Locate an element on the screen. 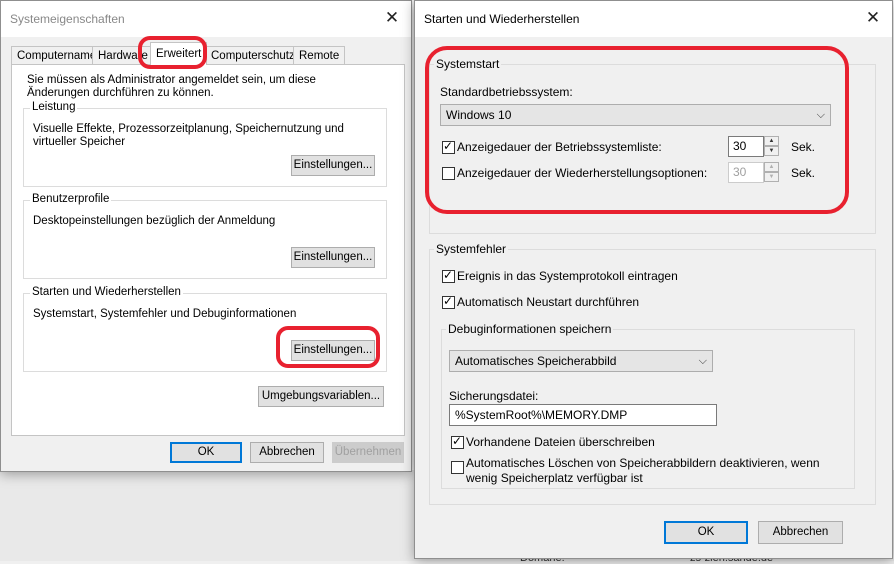  debug-type-value: Automatisches Speicherabbild is located at coordinates (536, 361).